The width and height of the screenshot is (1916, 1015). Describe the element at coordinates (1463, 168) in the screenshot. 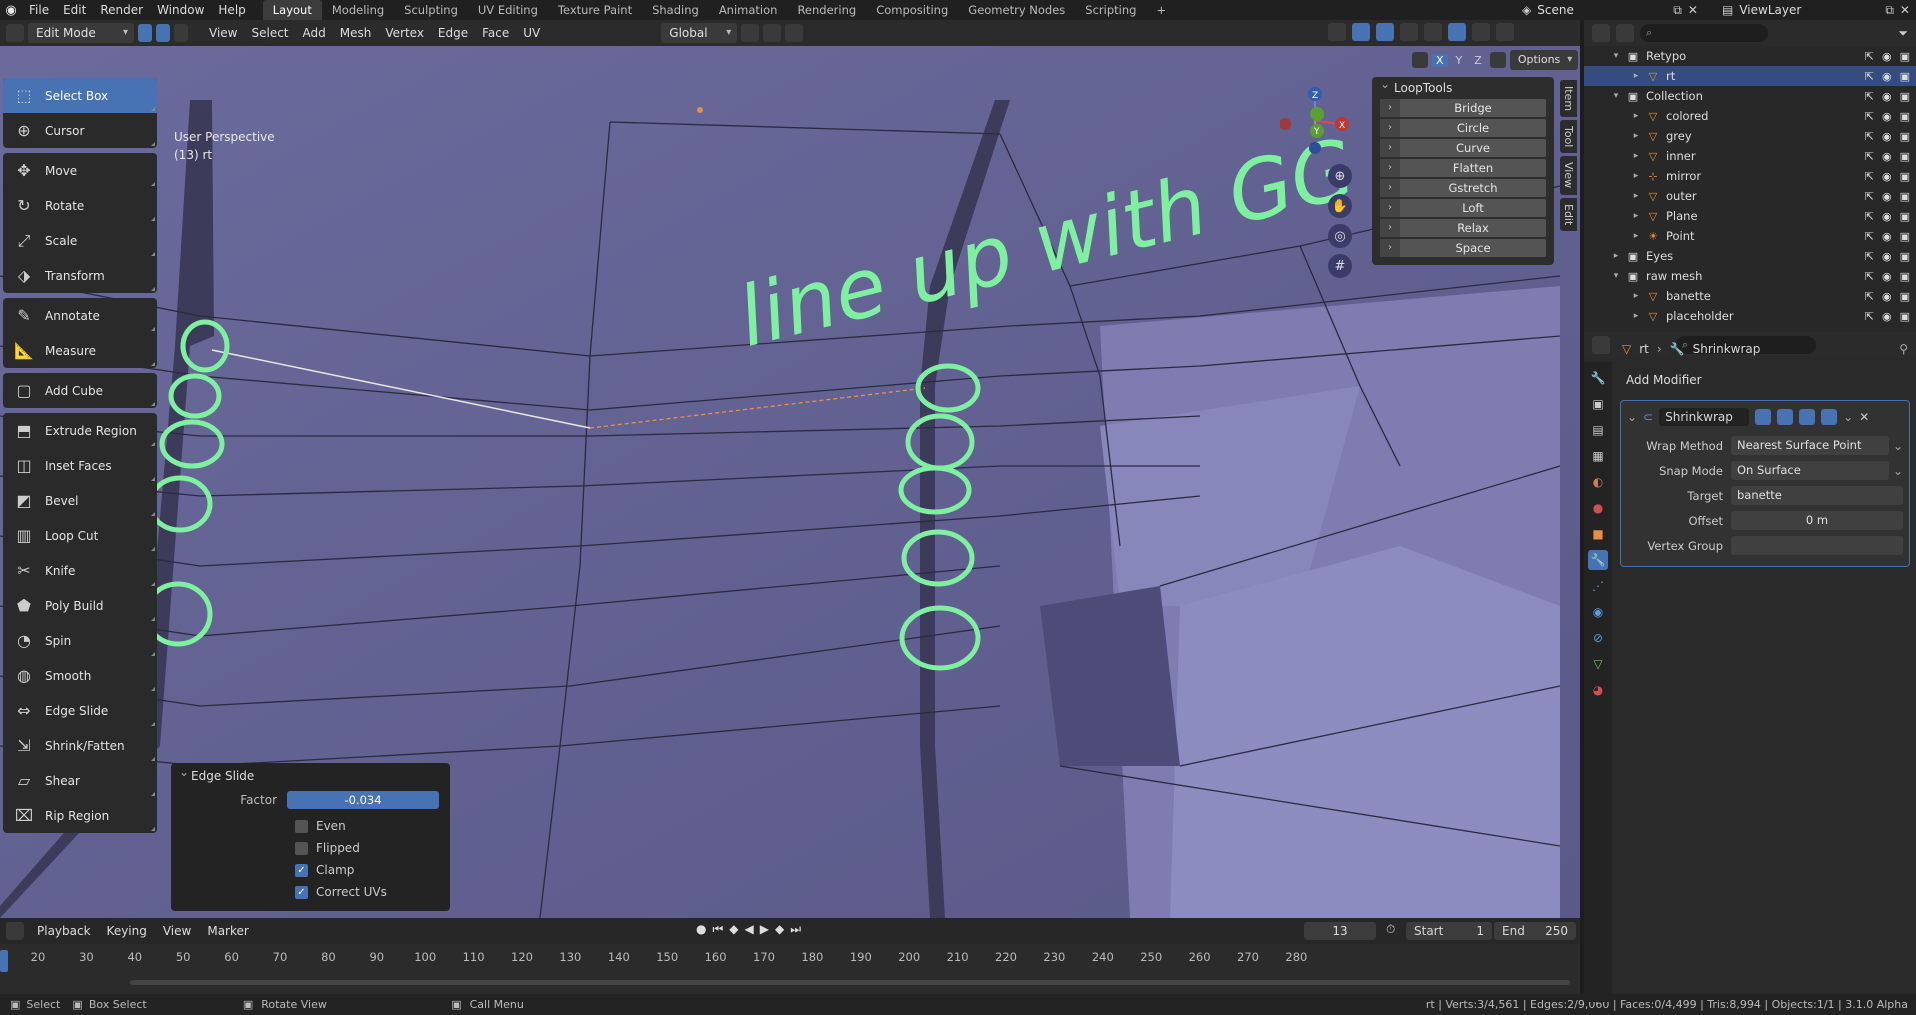

I see `looptools-flatten: › Flatten` at that location.